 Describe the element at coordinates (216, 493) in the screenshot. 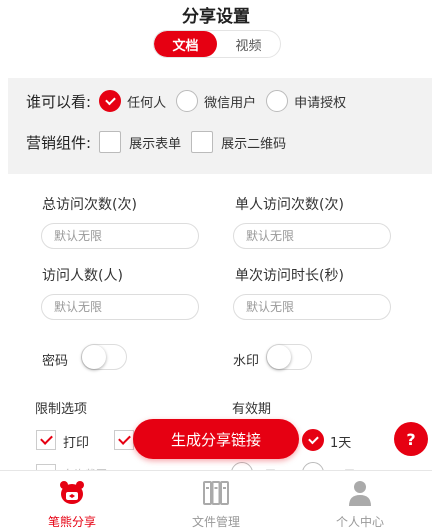

I see `file-cabinet-icon` at that location.